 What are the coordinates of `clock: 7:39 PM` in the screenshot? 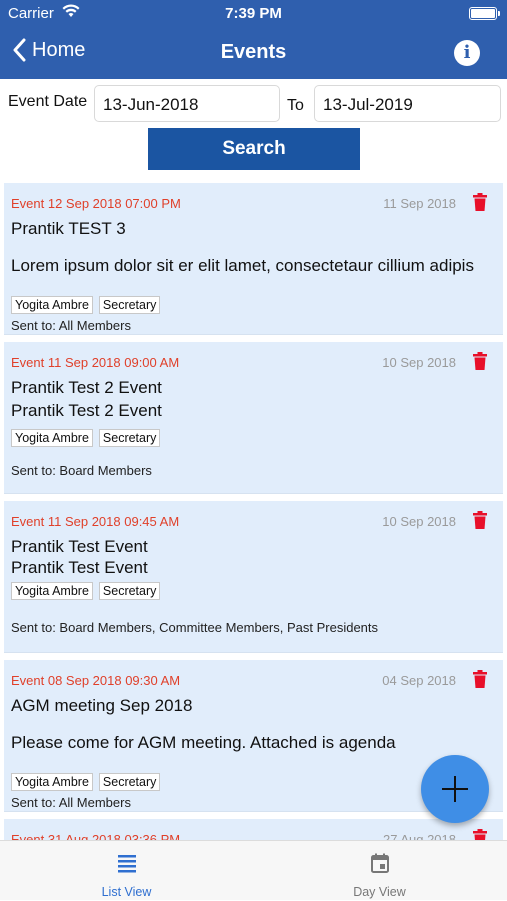 It's located at (253, 13).